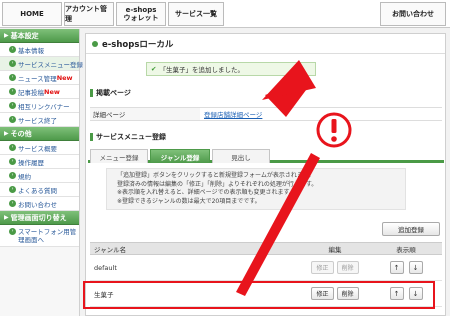  I want to click on sidebar-item-faq: › よくある質問, so click(39, 190).